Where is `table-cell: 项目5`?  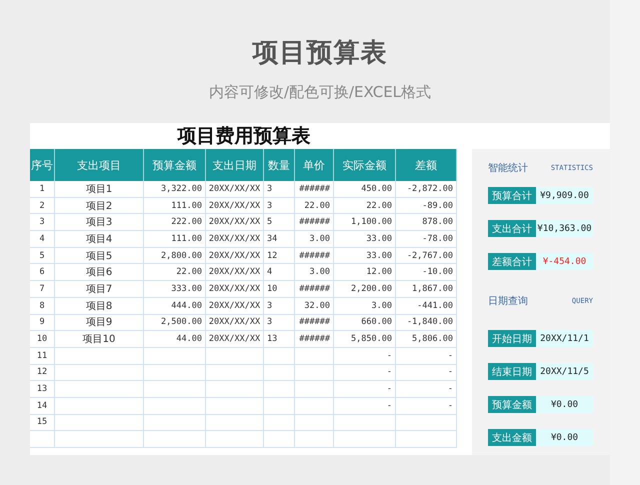 table-cell: 项目5 is located at coordinates (99, 256).